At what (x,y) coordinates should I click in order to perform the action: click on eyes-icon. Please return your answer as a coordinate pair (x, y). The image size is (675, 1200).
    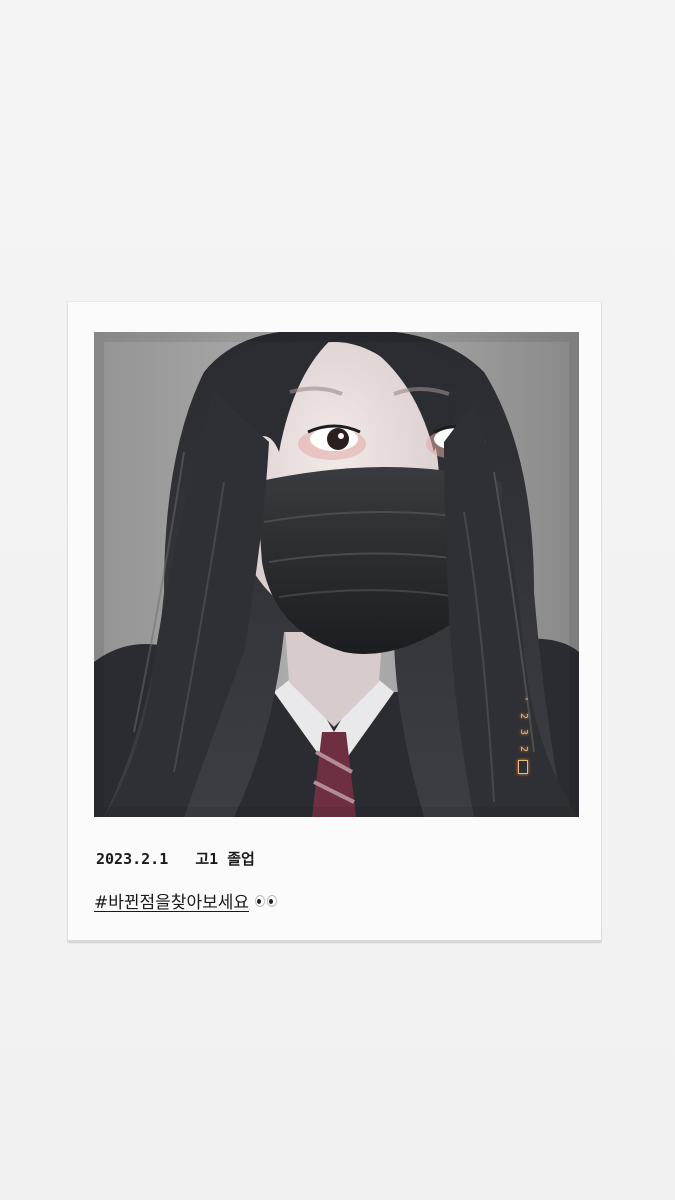
    Looking at the image, I should click on (266, 900).